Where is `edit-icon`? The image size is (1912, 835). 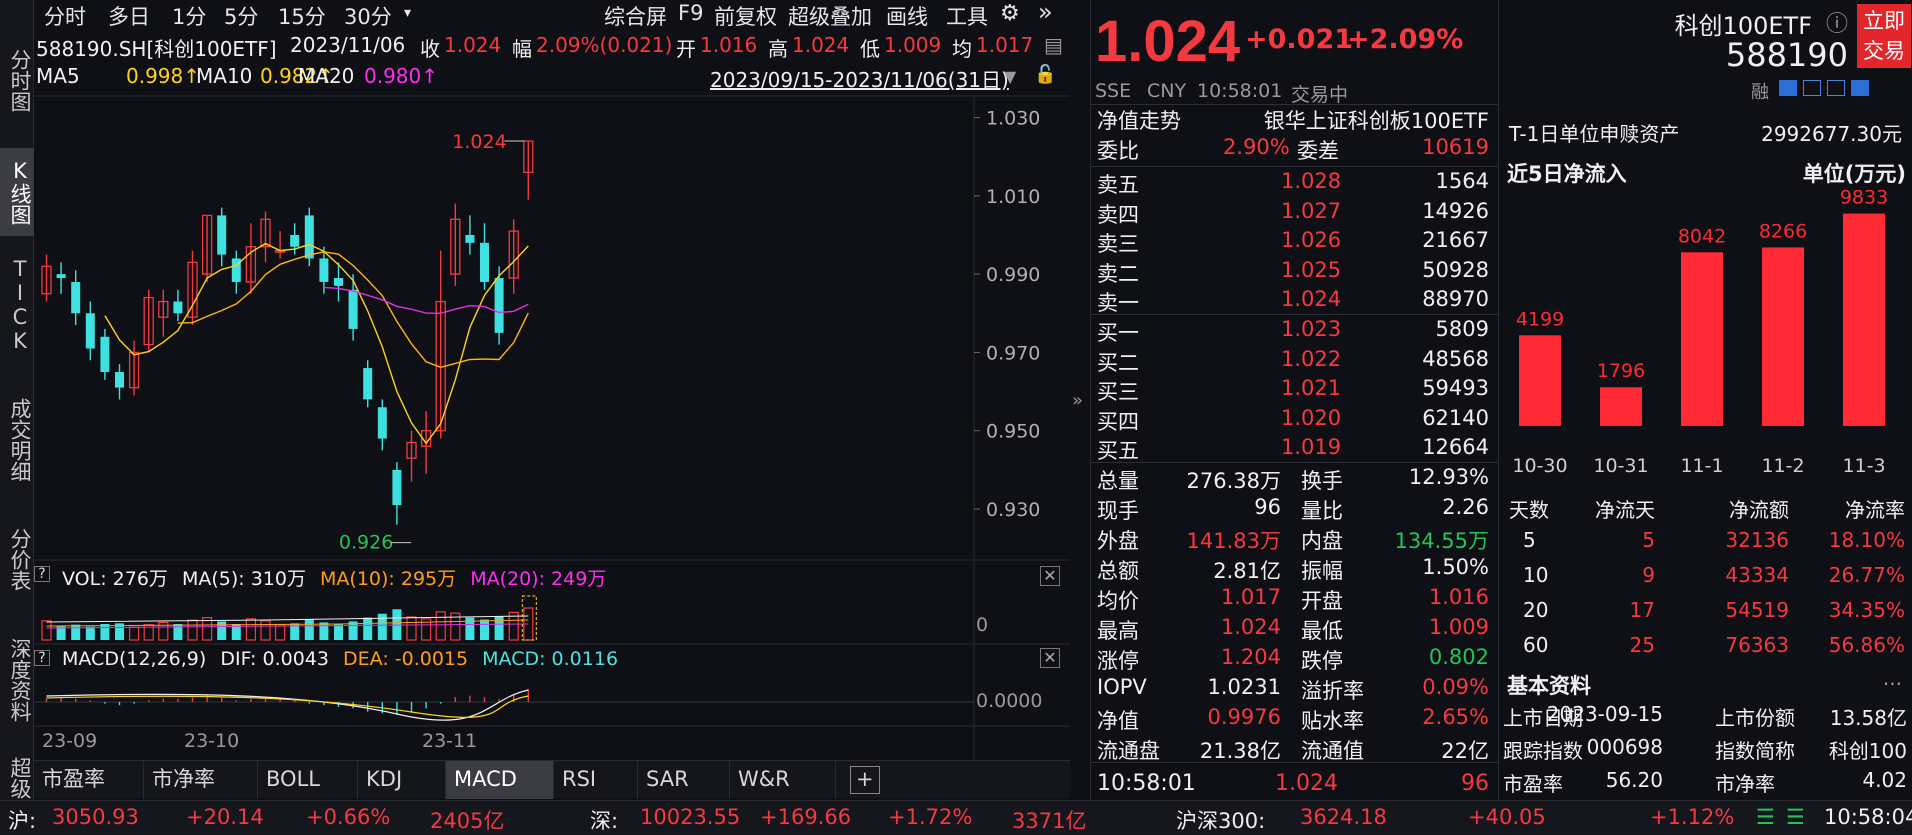 edit-icon is located at coordinates (1788, 88).